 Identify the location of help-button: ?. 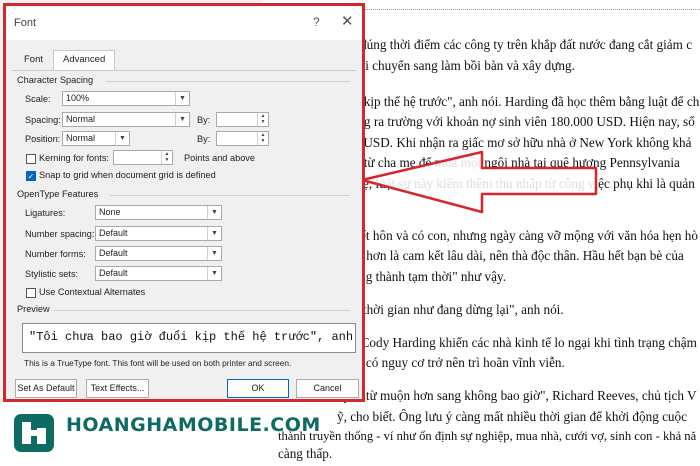
(316, 22).